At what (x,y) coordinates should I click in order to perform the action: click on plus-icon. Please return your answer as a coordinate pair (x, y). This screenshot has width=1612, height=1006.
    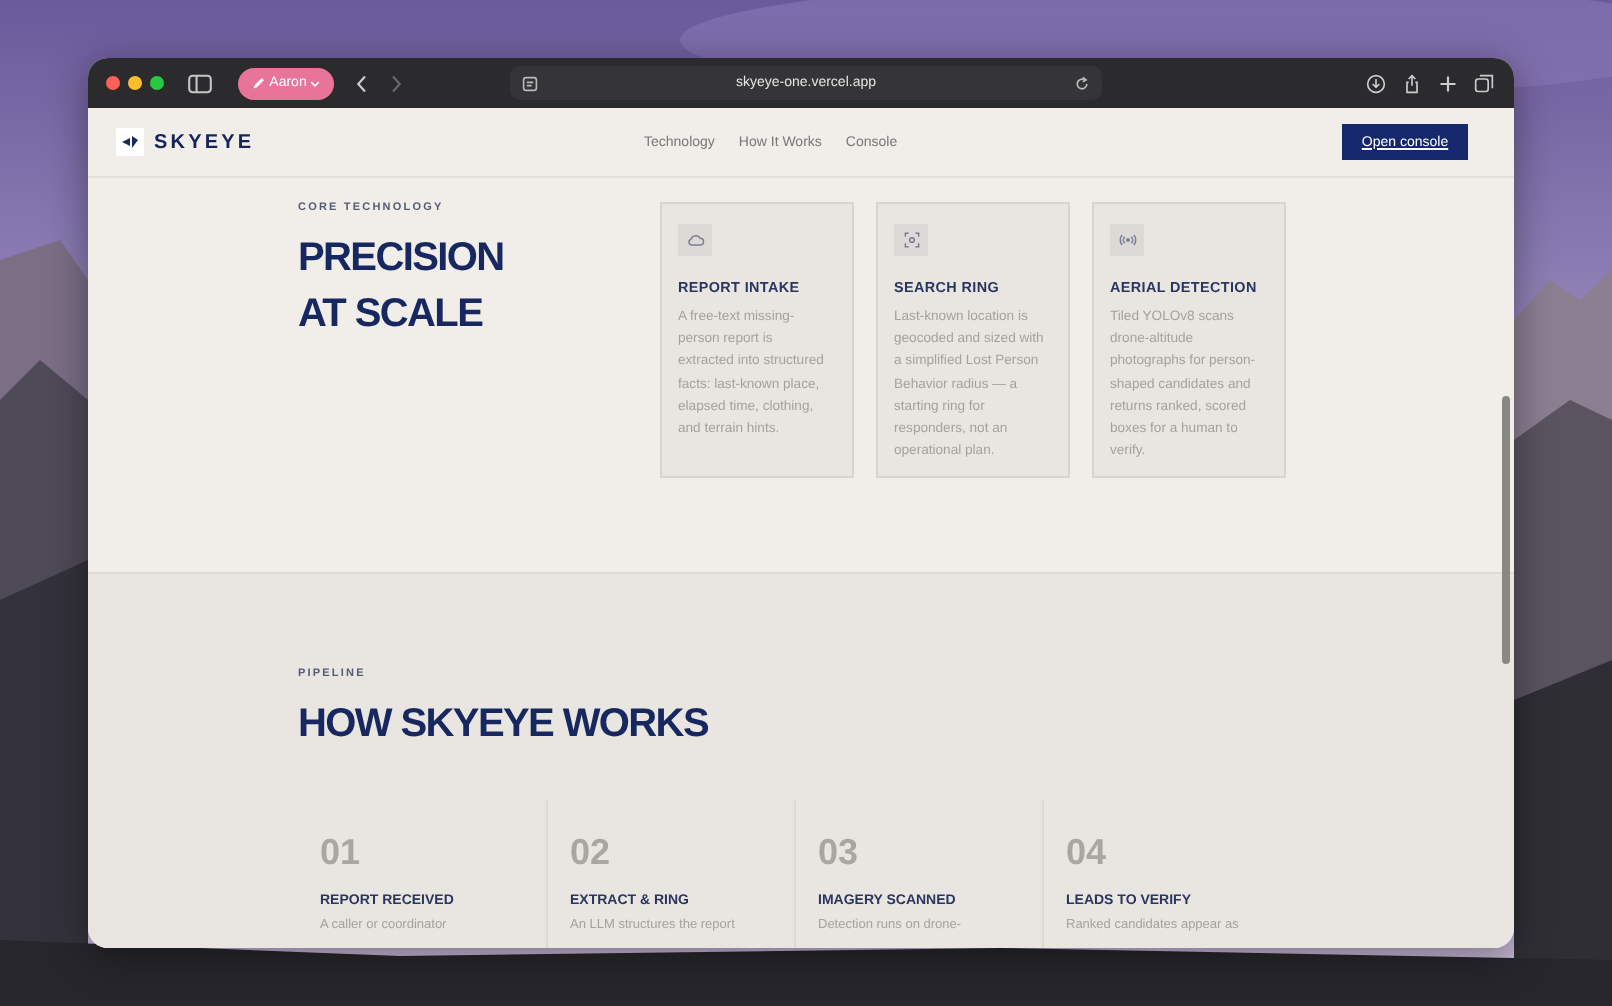
    Looking at the image, I should click on (1448, 83).